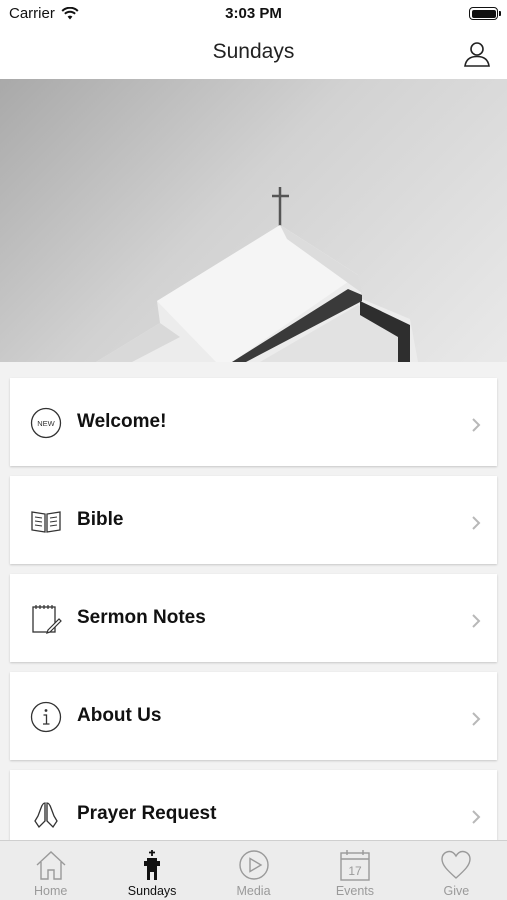 The image size is (507, 900). I want to click on home-icon, so click(51, 865).